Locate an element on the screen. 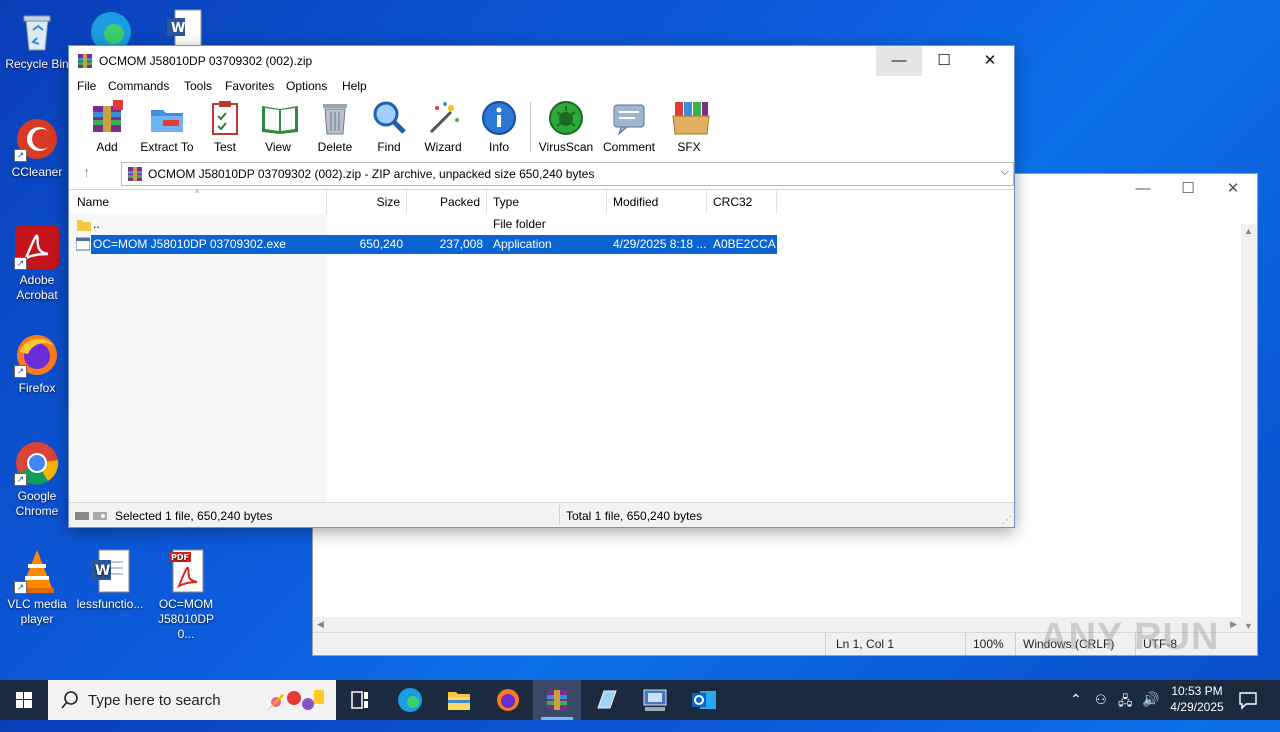  recycle-bin-icon is located at coordinates (37, 31).